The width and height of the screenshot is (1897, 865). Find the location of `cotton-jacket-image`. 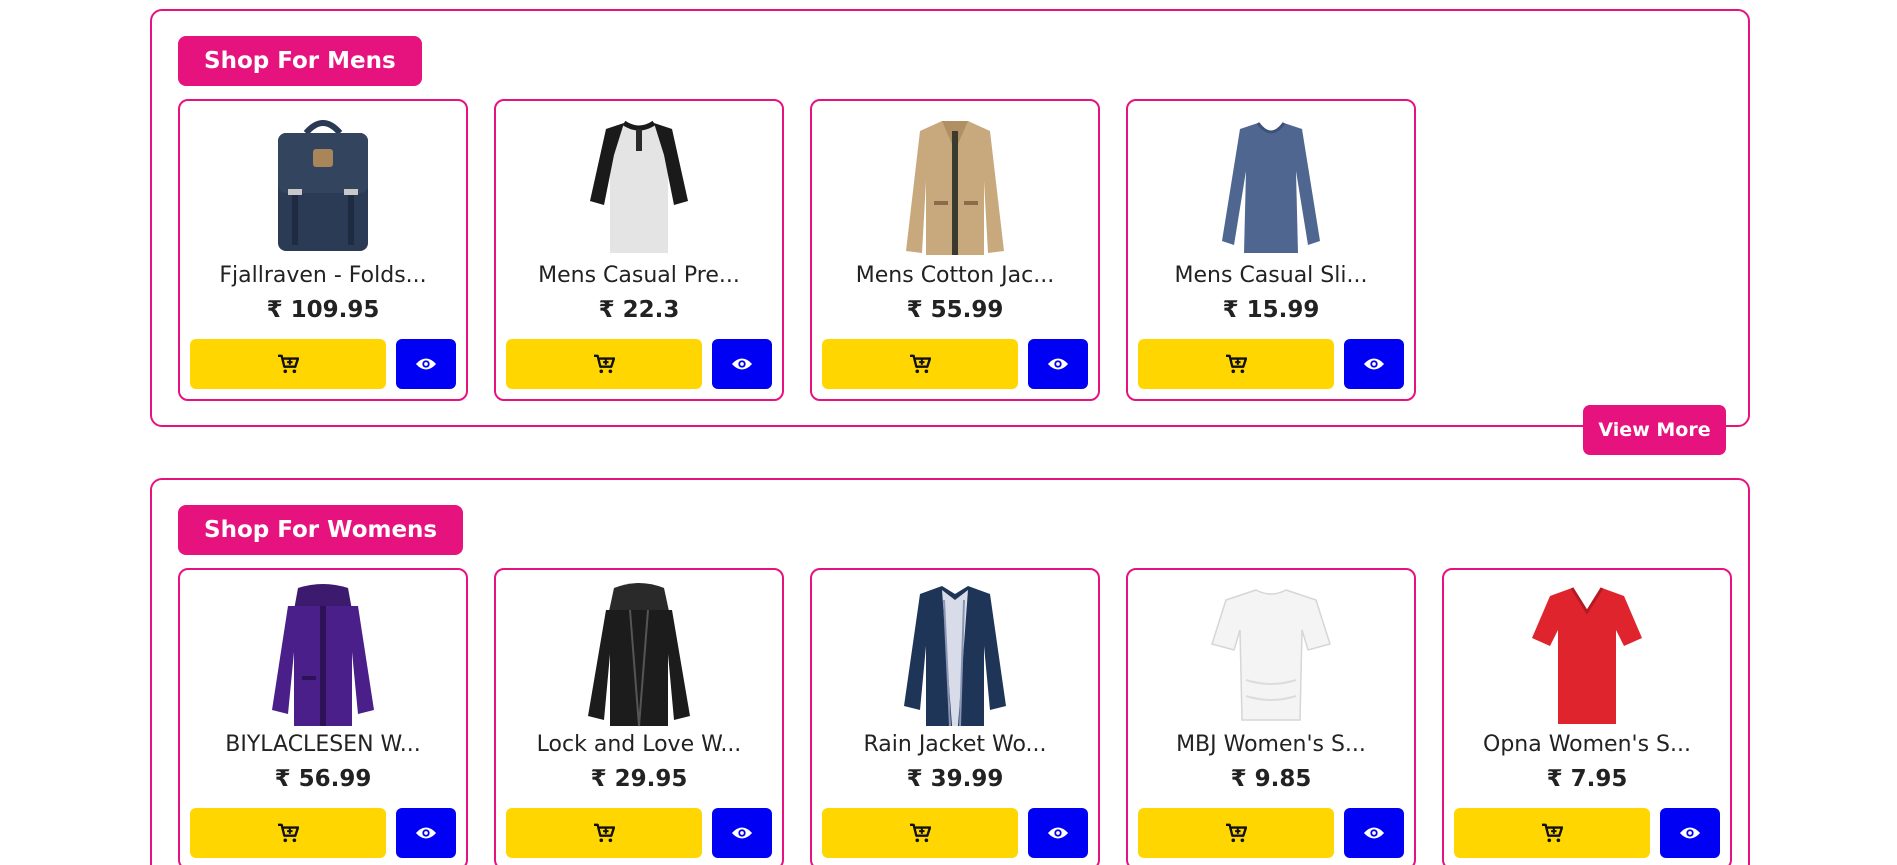

cotton-jacket-image is located at coordinates (955, 188).